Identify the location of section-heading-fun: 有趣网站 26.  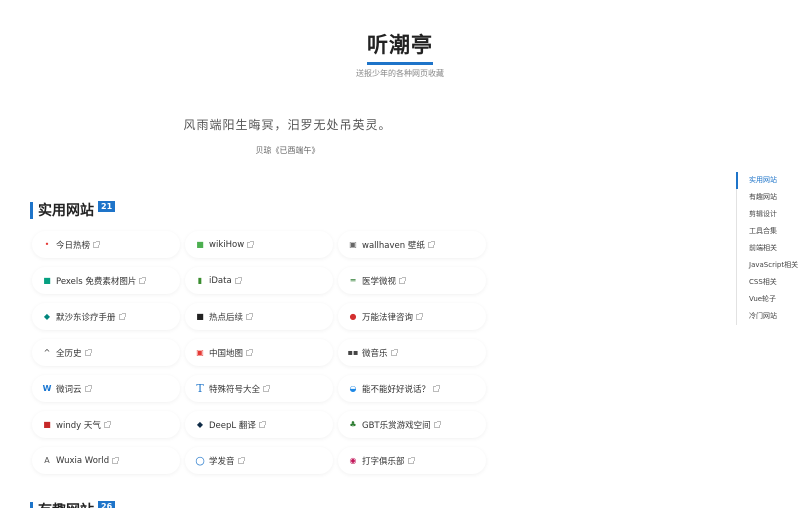
(73, 504).